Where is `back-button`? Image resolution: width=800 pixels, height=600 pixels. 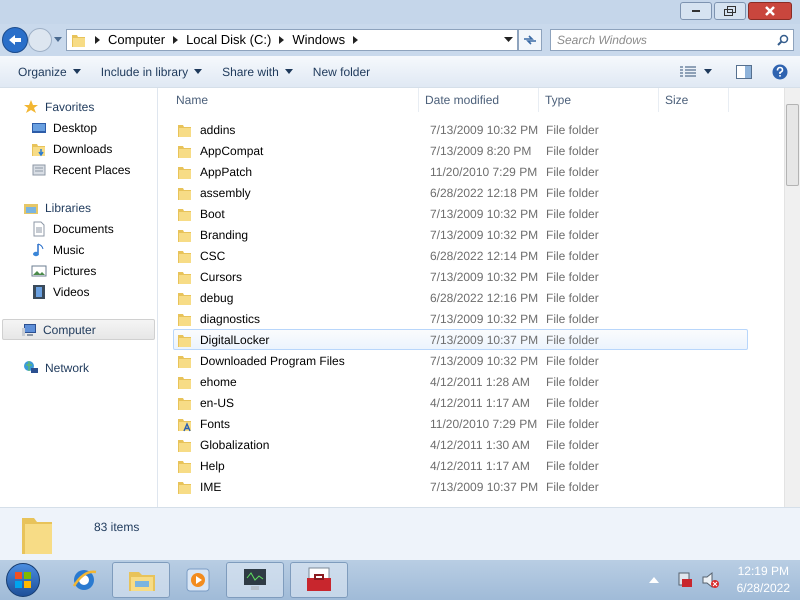
back-button is located at coordinates (15, 40).